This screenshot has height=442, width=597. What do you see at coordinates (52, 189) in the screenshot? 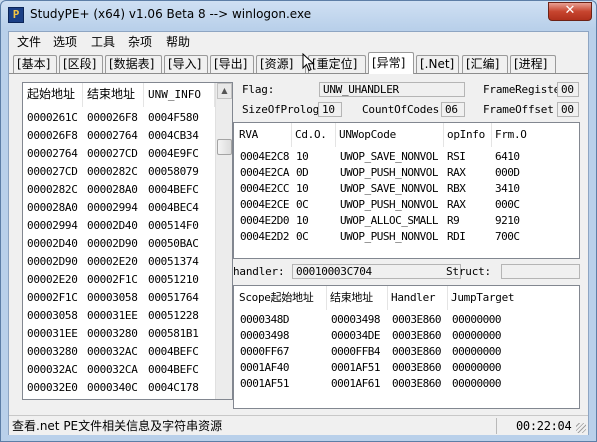
I see `cell-start-address: 0000282C` at bounding box center [52, 189].